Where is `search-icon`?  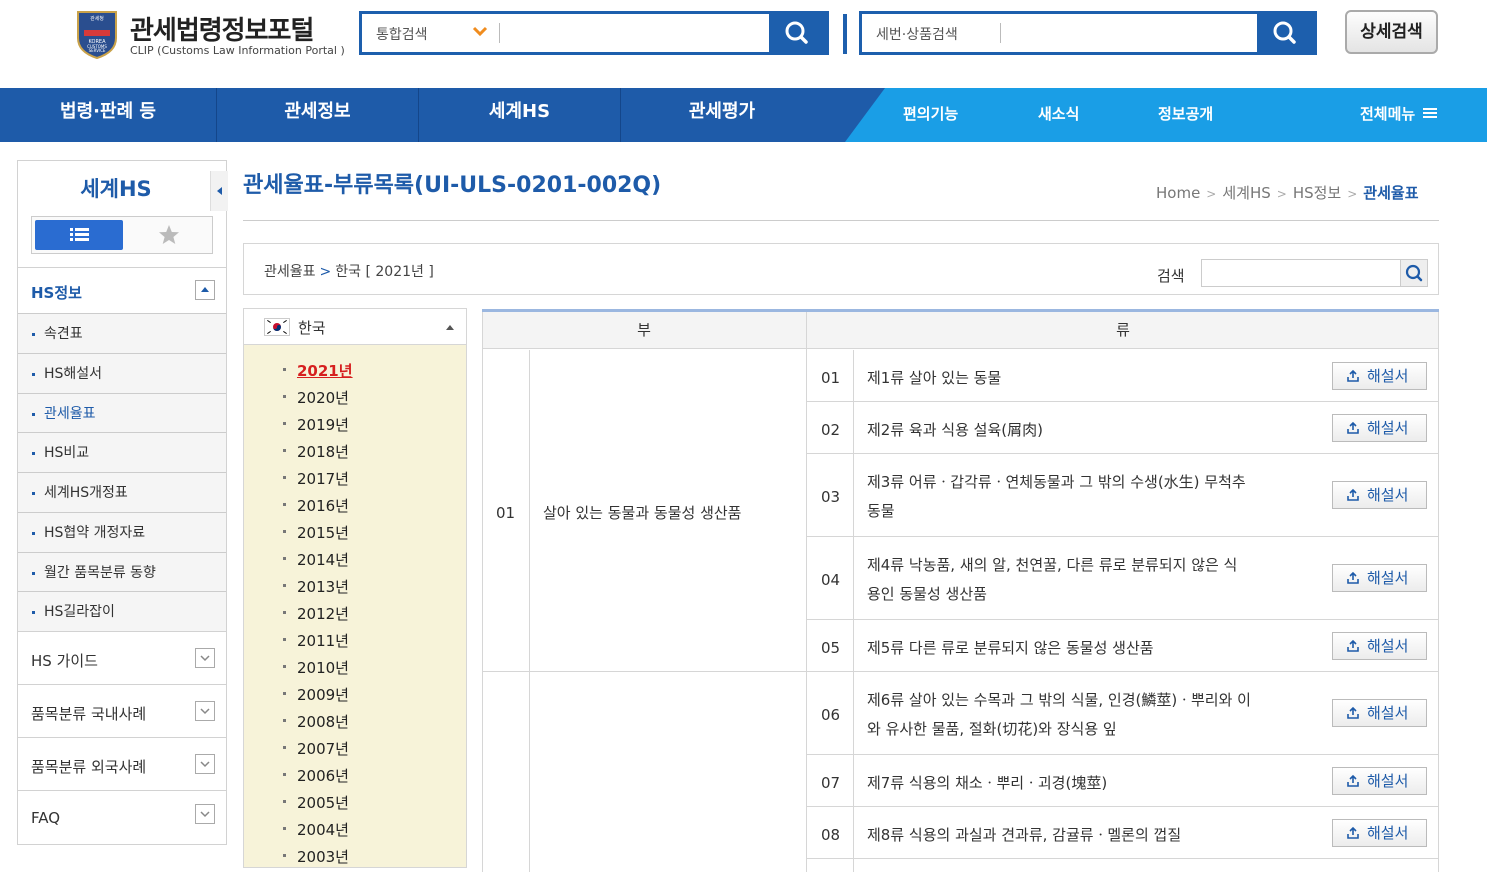 search-icon is located at coordinates (1284, 32).